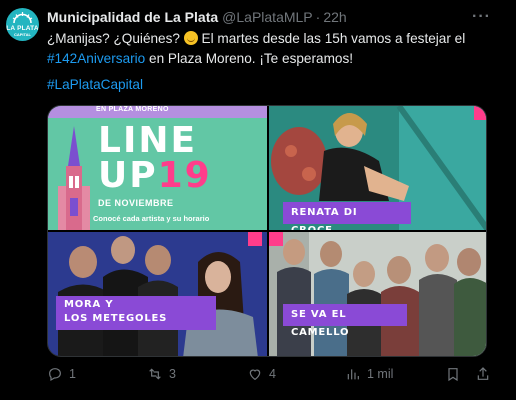 This screenshot has width=516, height=400. Describe the element at coordinates (96, 58) in the screenshot. I see `hashtag-link: #142Aniversario` at that location.